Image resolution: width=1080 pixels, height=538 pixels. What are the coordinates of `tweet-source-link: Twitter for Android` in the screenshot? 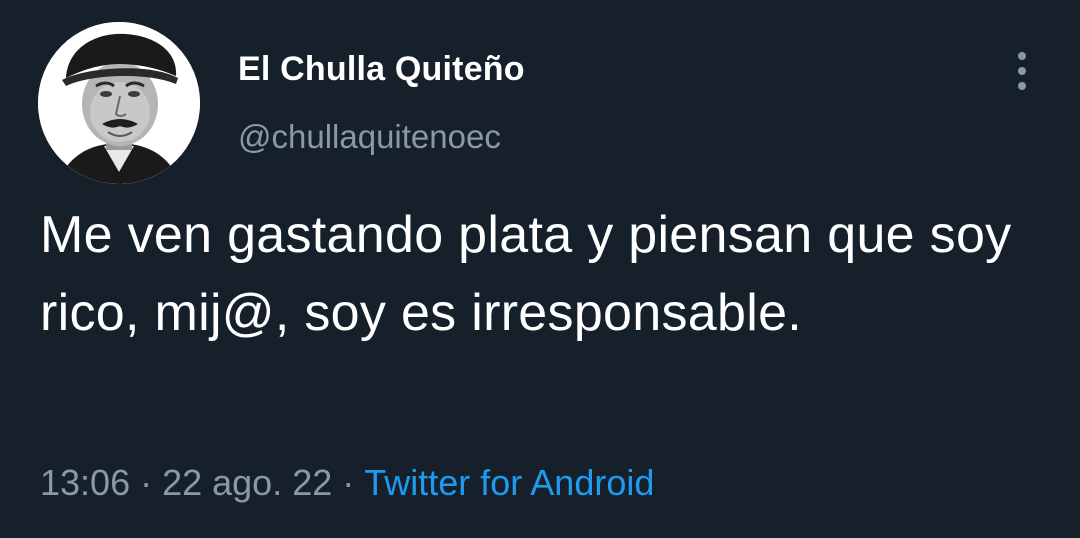 It's located at (509, 482).